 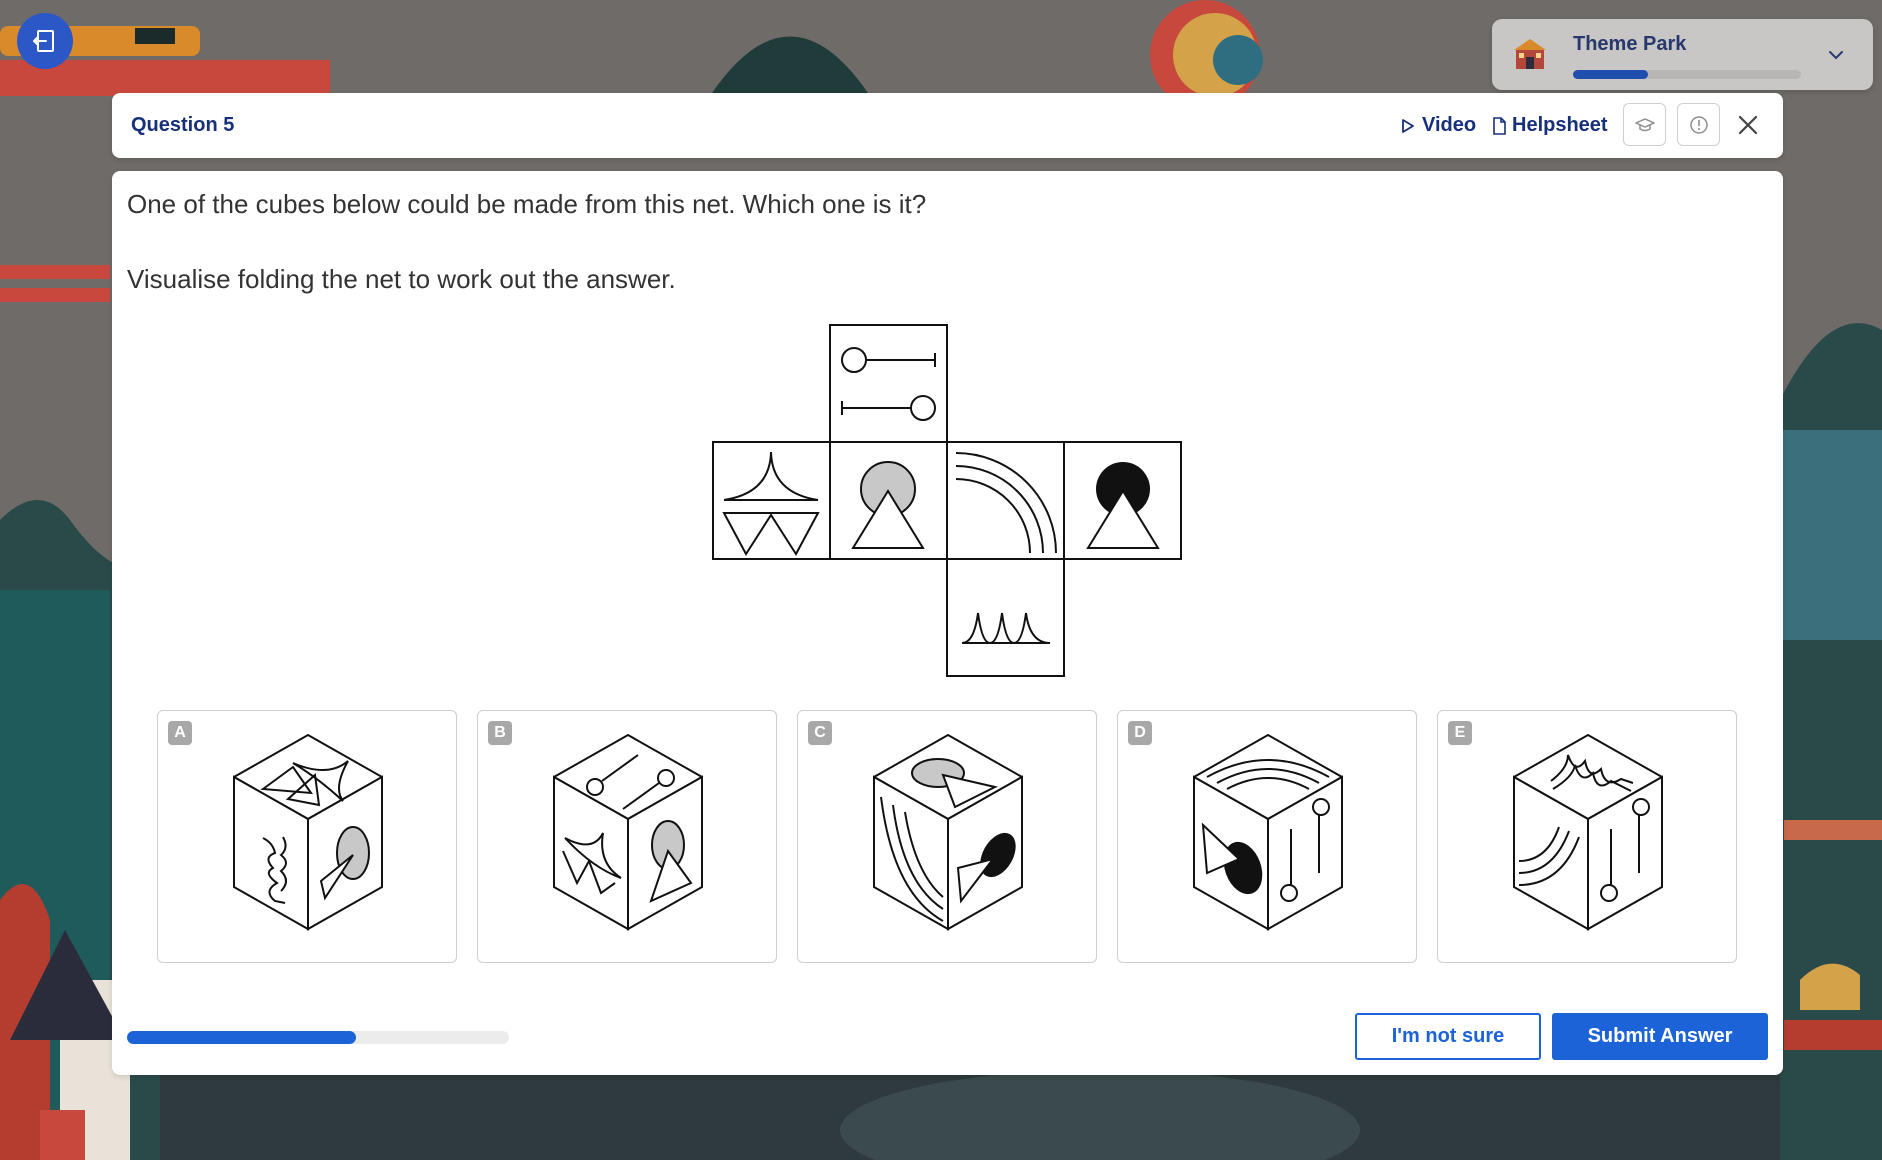 I want to click on graduation-cap-icon, so click(x=1644, y=124).